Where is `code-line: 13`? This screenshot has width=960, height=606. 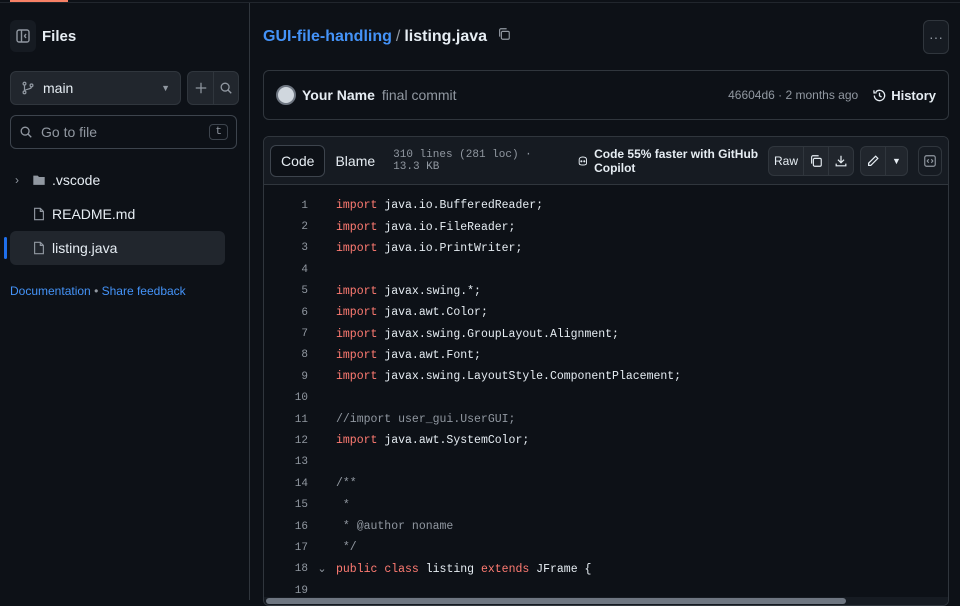 code-line: 13 is located at coordinates (606, 462).